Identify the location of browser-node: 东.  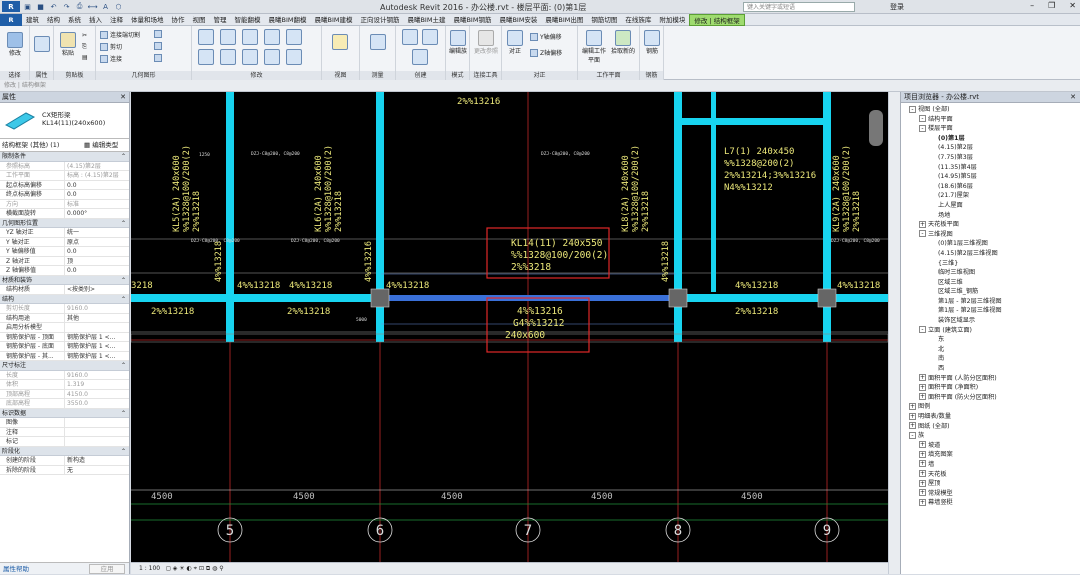
(990, 340).